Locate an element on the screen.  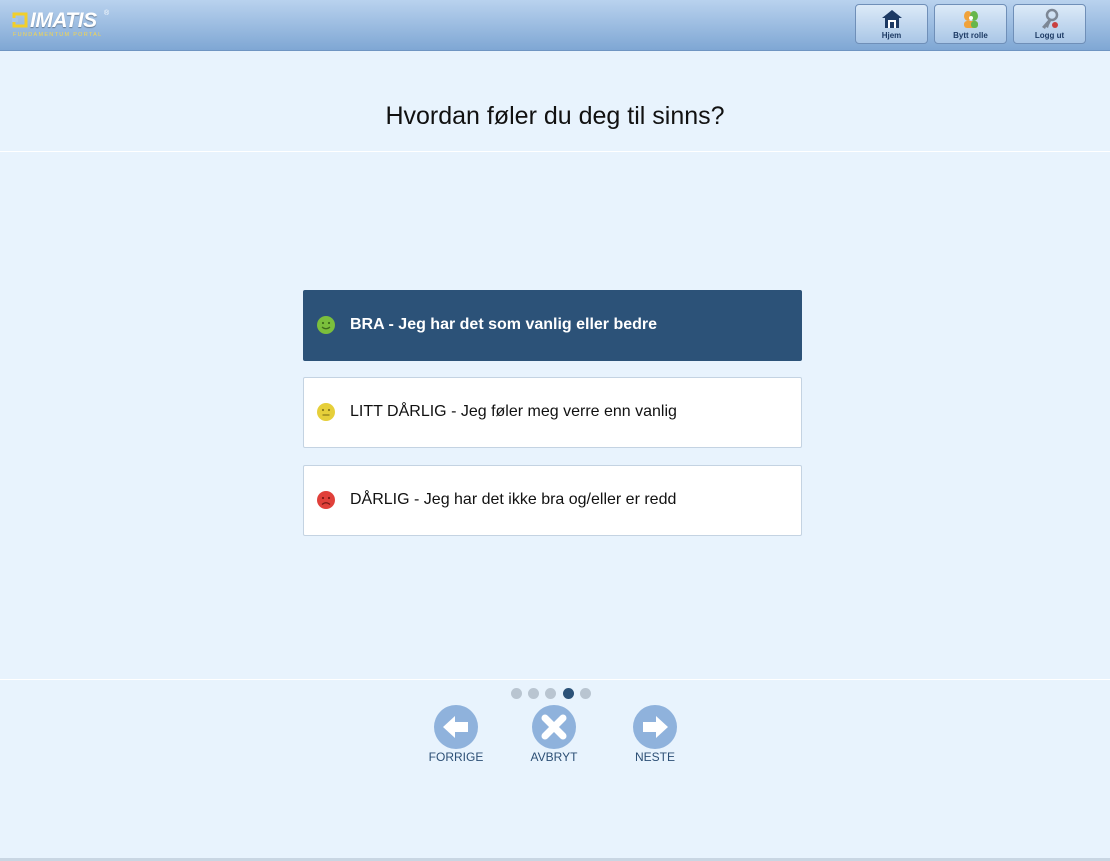
next-button-label: NESTE is located at coordinates (654, 757).